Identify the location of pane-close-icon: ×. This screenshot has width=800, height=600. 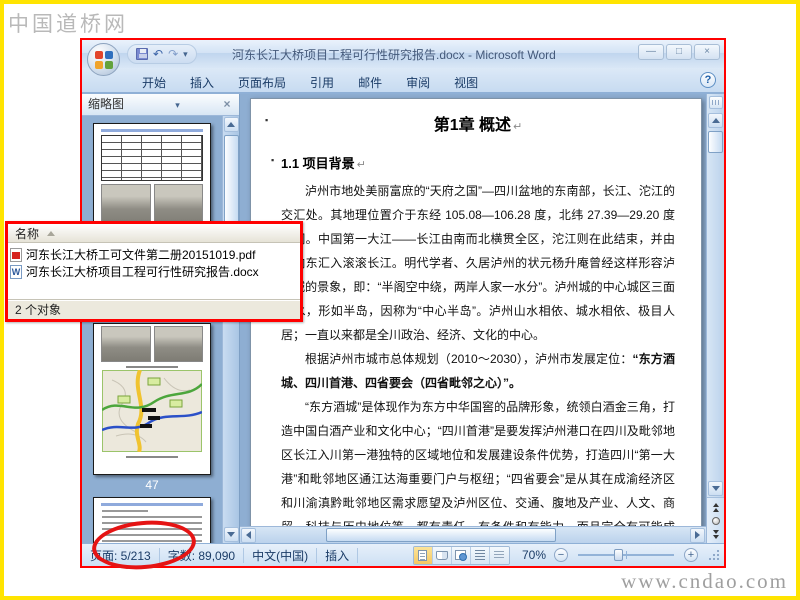
(227, 104).